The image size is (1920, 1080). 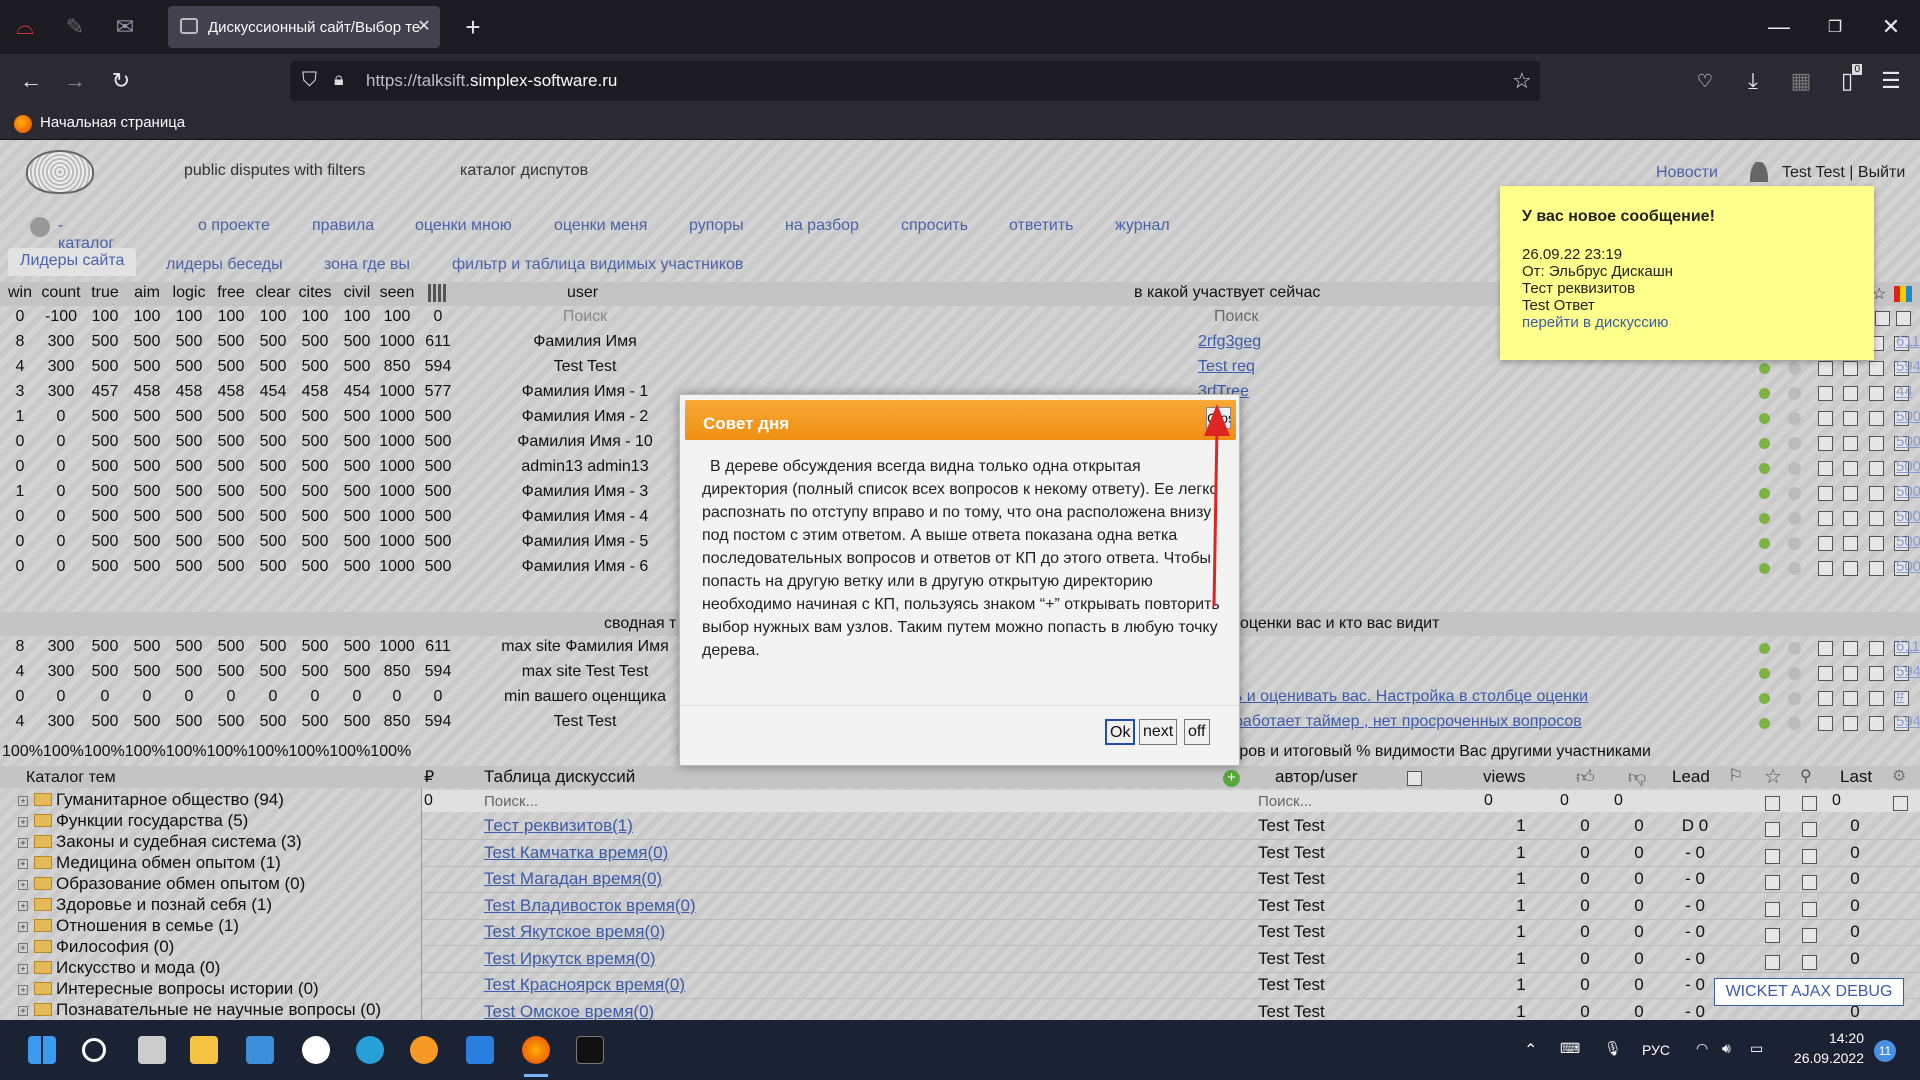 What do you see at coordinates (1705, 81) in the screenshot?
I see `pocket-icon: ♡` at bounding box center [1705, 81].